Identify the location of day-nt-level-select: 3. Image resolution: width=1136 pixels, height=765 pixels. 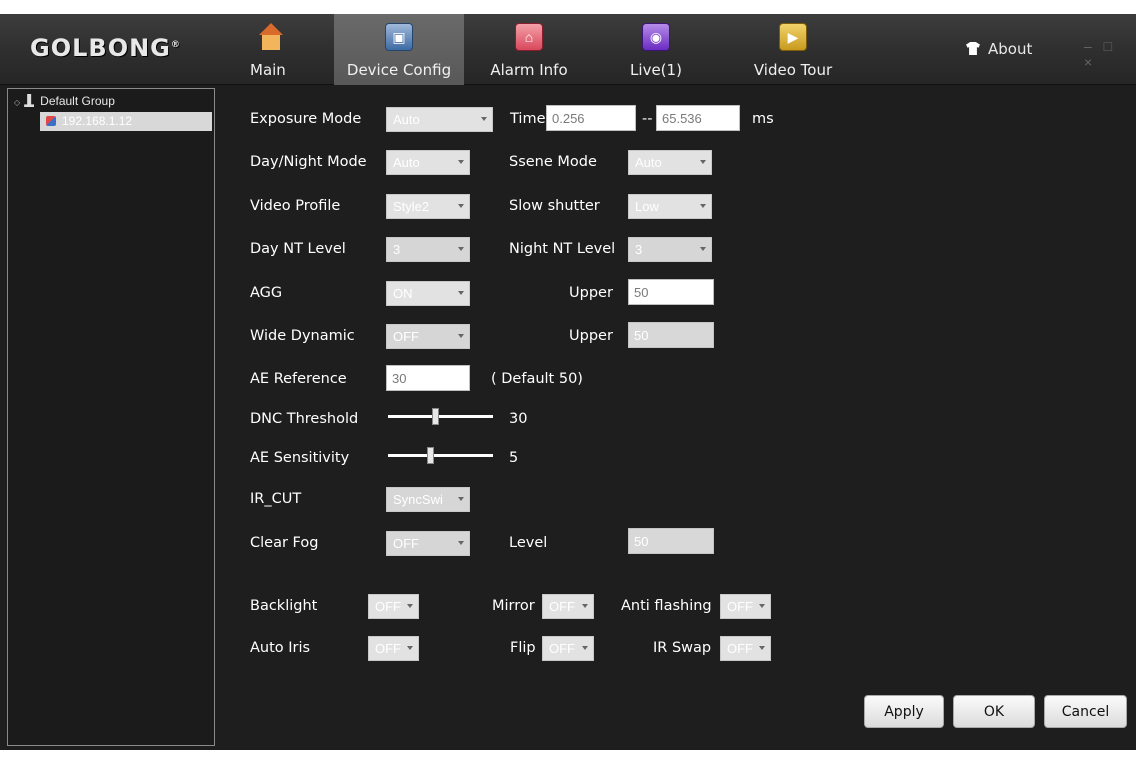
(428, 249).